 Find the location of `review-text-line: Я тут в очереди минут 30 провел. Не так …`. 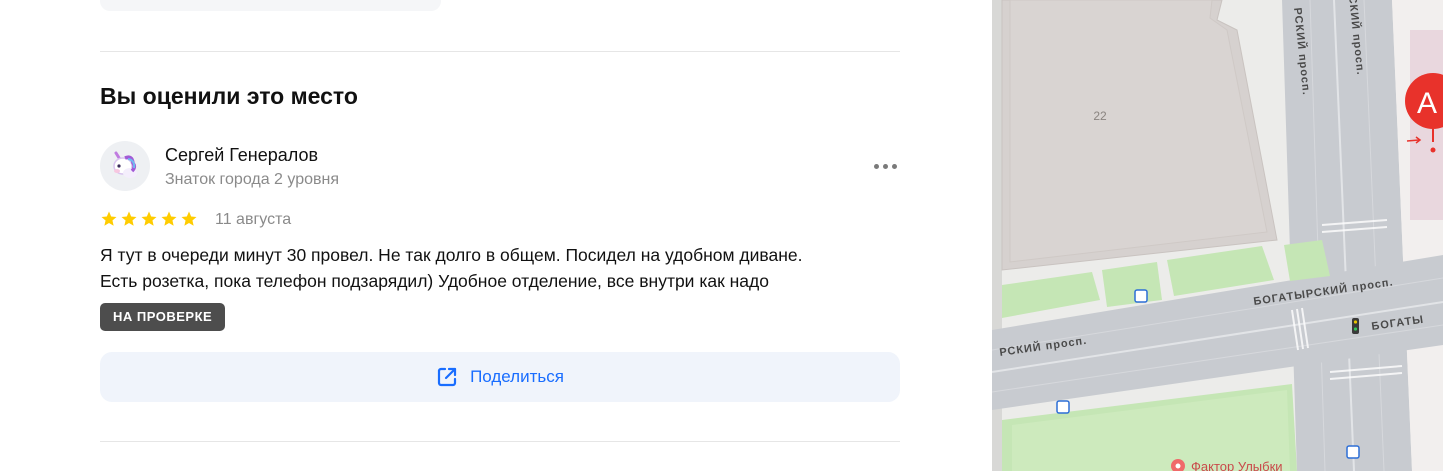

review-text-line: Я тут в очереди минут 30 провел. Не так … is located at coordinates (451, 255).